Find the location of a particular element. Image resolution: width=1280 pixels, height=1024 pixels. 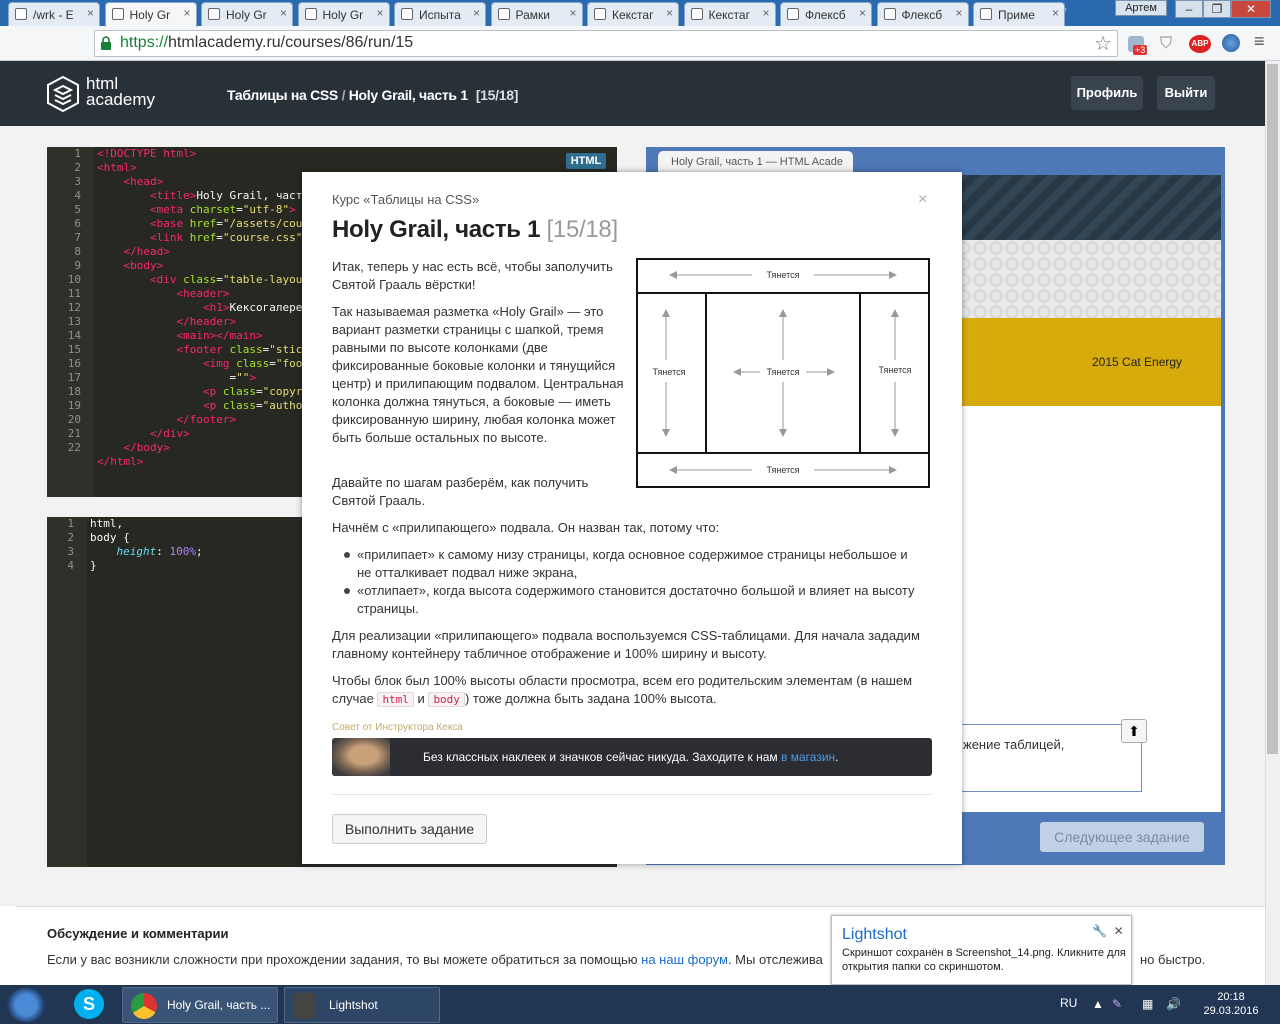

line-number: 20 is located at coordinates (74, 419).